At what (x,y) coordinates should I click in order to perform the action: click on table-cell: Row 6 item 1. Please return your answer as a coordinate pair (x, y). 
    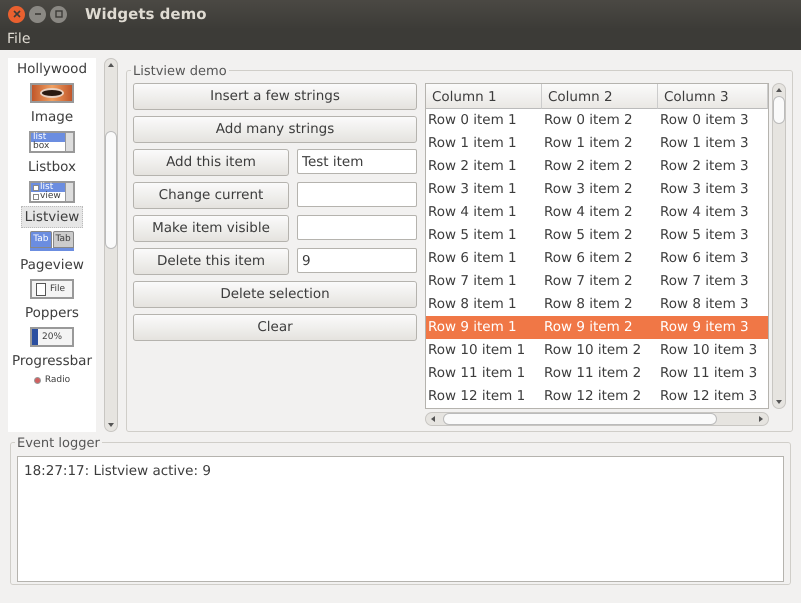
    Looking at the image, I should click on (484, 258).